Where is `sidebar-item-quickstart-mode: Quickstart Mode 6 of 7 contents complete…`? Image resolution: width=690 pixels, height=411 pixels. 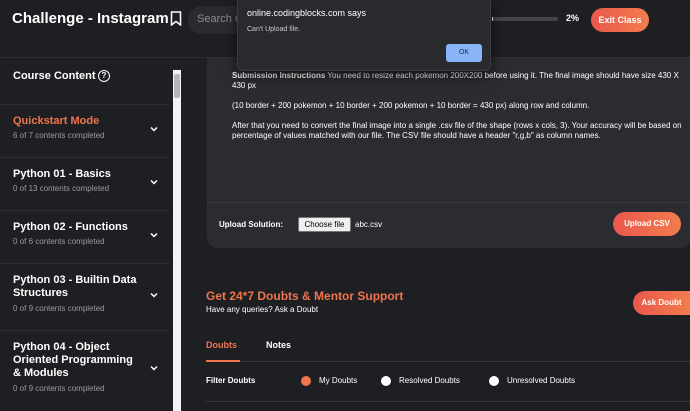
sidebar-item-quickstart-mode: Quickstart Mode 6 of 7 contents complete… is located at coordinates (85, 130).